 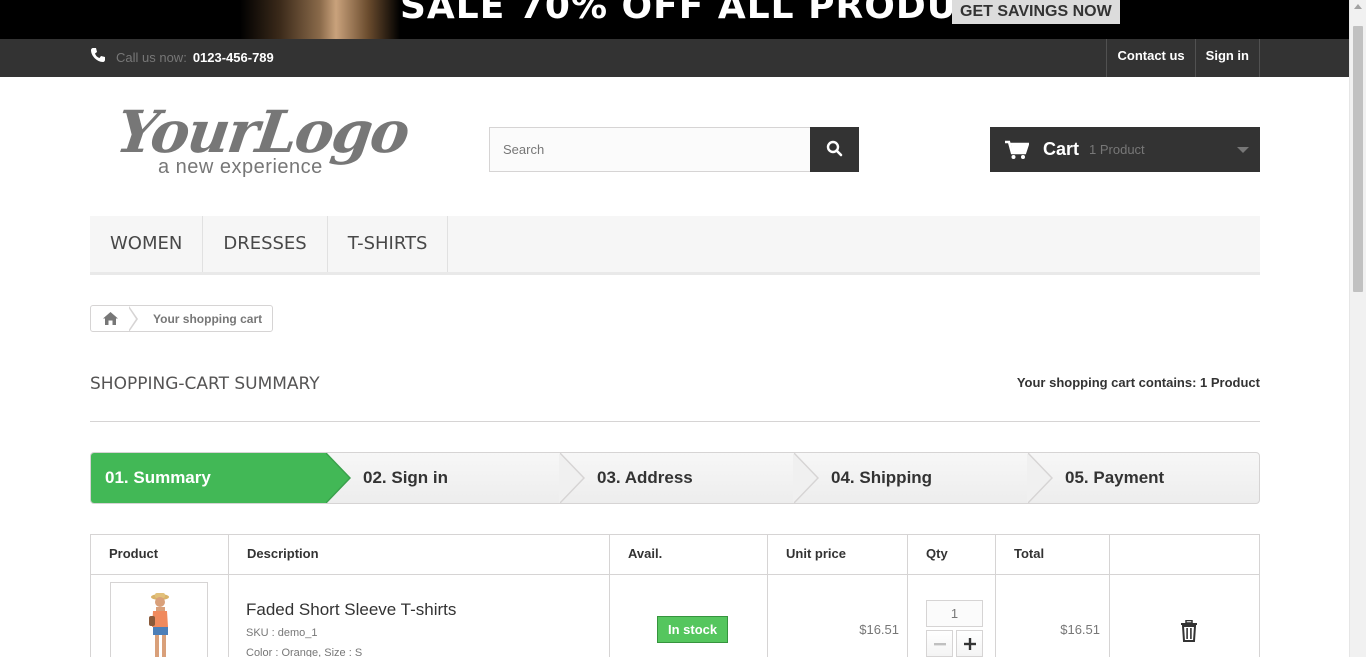 I want to click on cart-dropdown: Cart 1 Product, so click(x=1125, y=149).